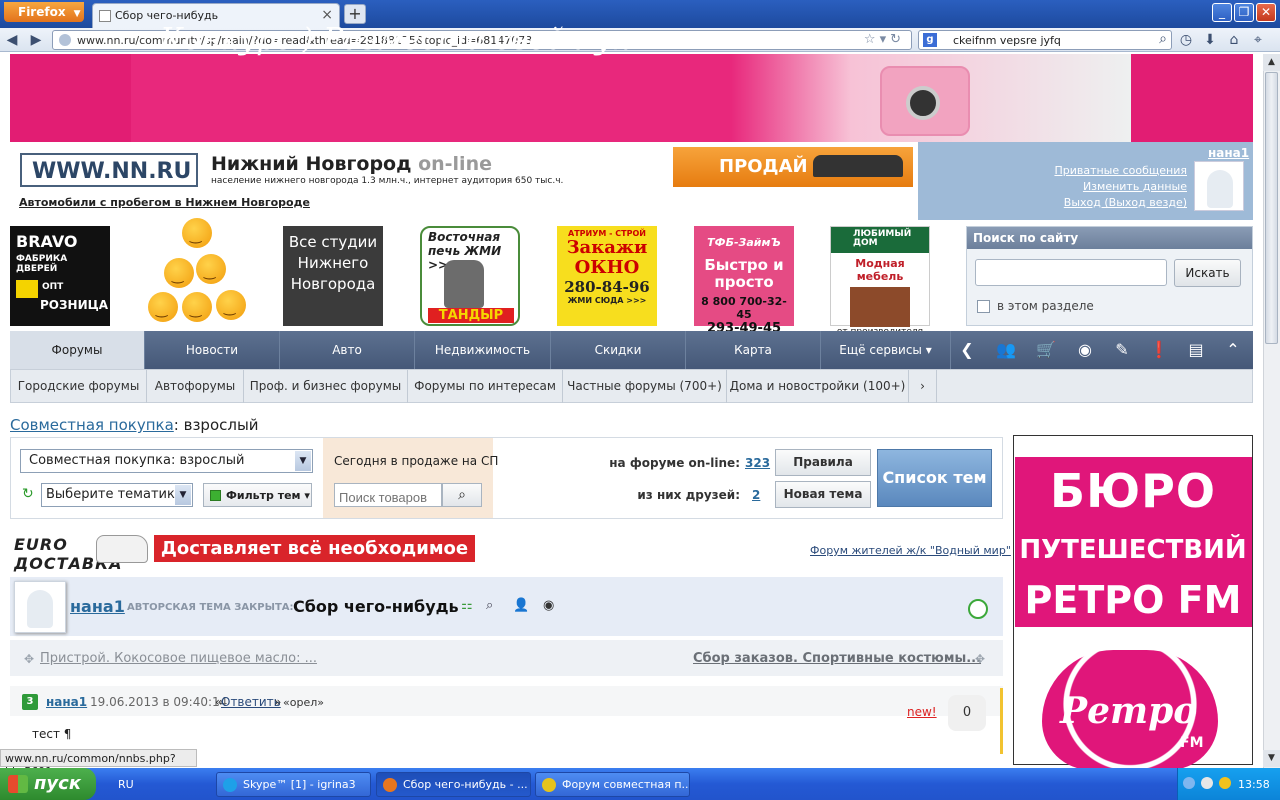 This screenshot has width=1280, height=800. What do you see at coordinates (1228, 153) in the screenshot?
I see `user-name-link: нана1` at bounding box center [1228, 153].